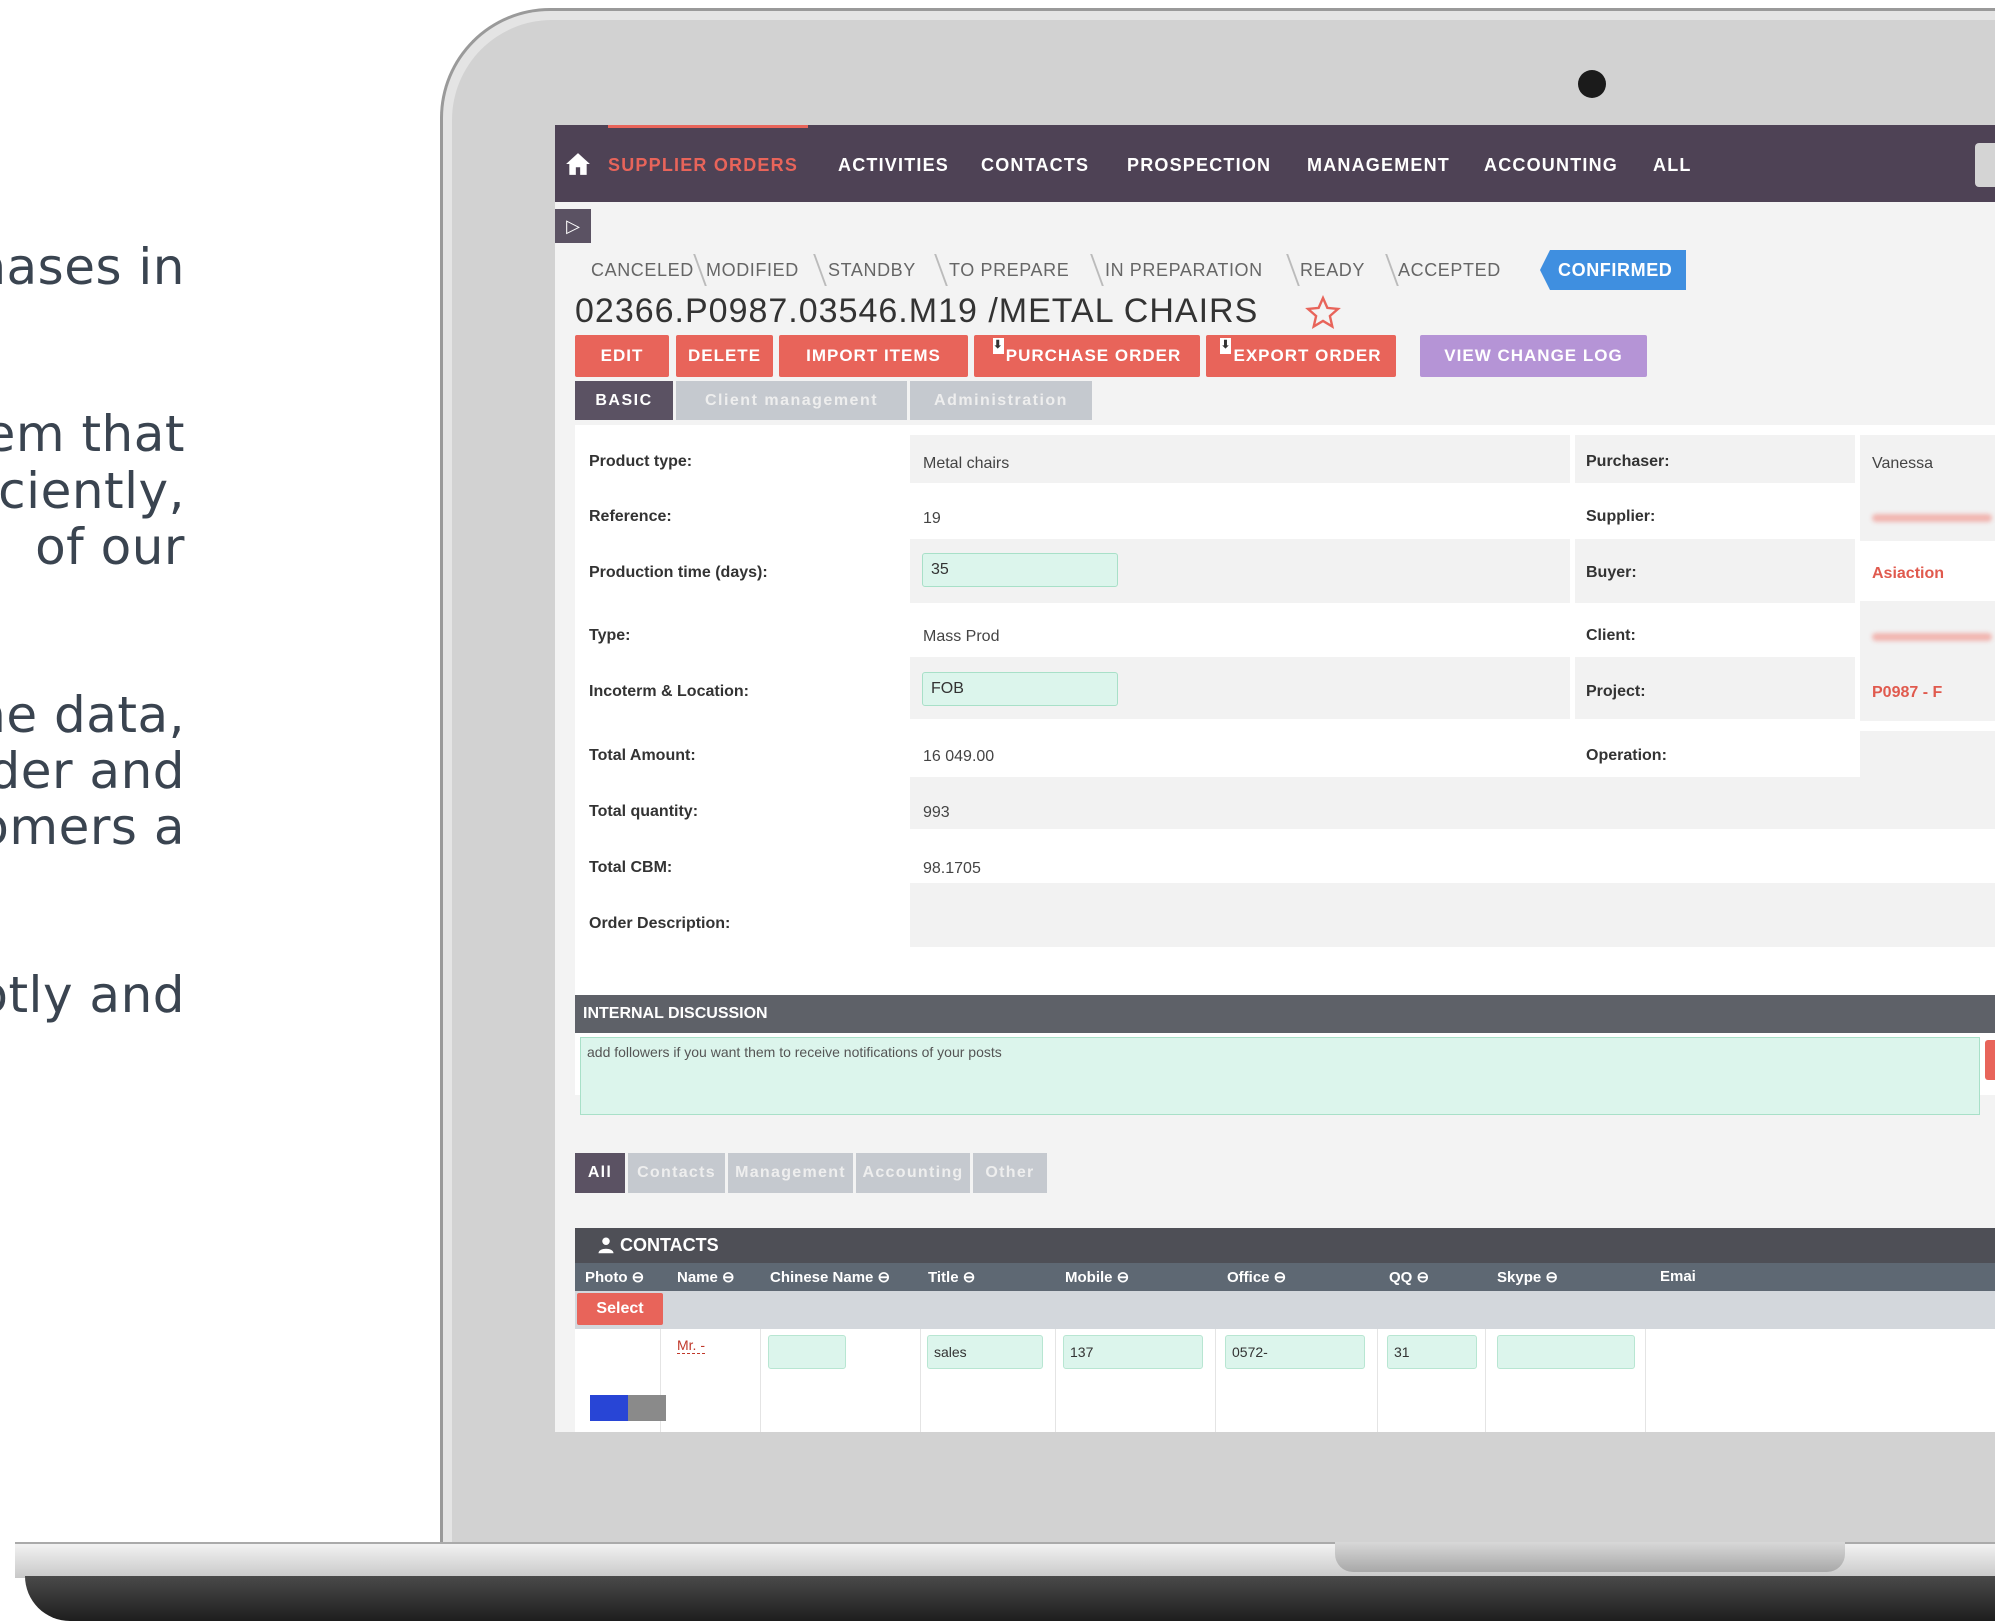 This screenshot has height=1621, width=1995. Describe the element at coordinates (614, 1277) in the screenshot. I see `column-photo: Photo ⊖` at that location.